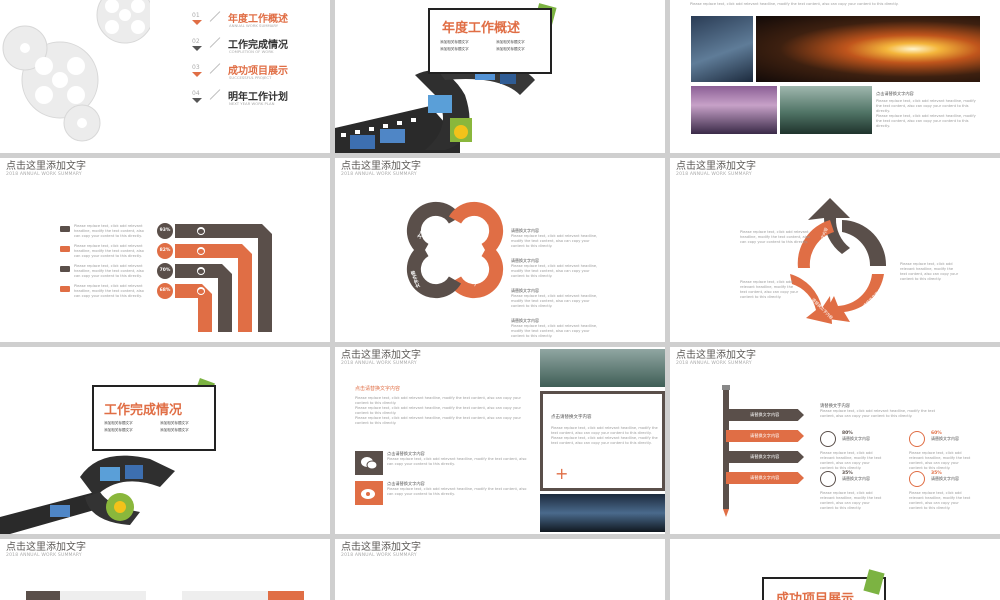  What do you see at coordinates (243, 595) in the screenshot?
I see `bar-track` at bounding box center [243, 595].